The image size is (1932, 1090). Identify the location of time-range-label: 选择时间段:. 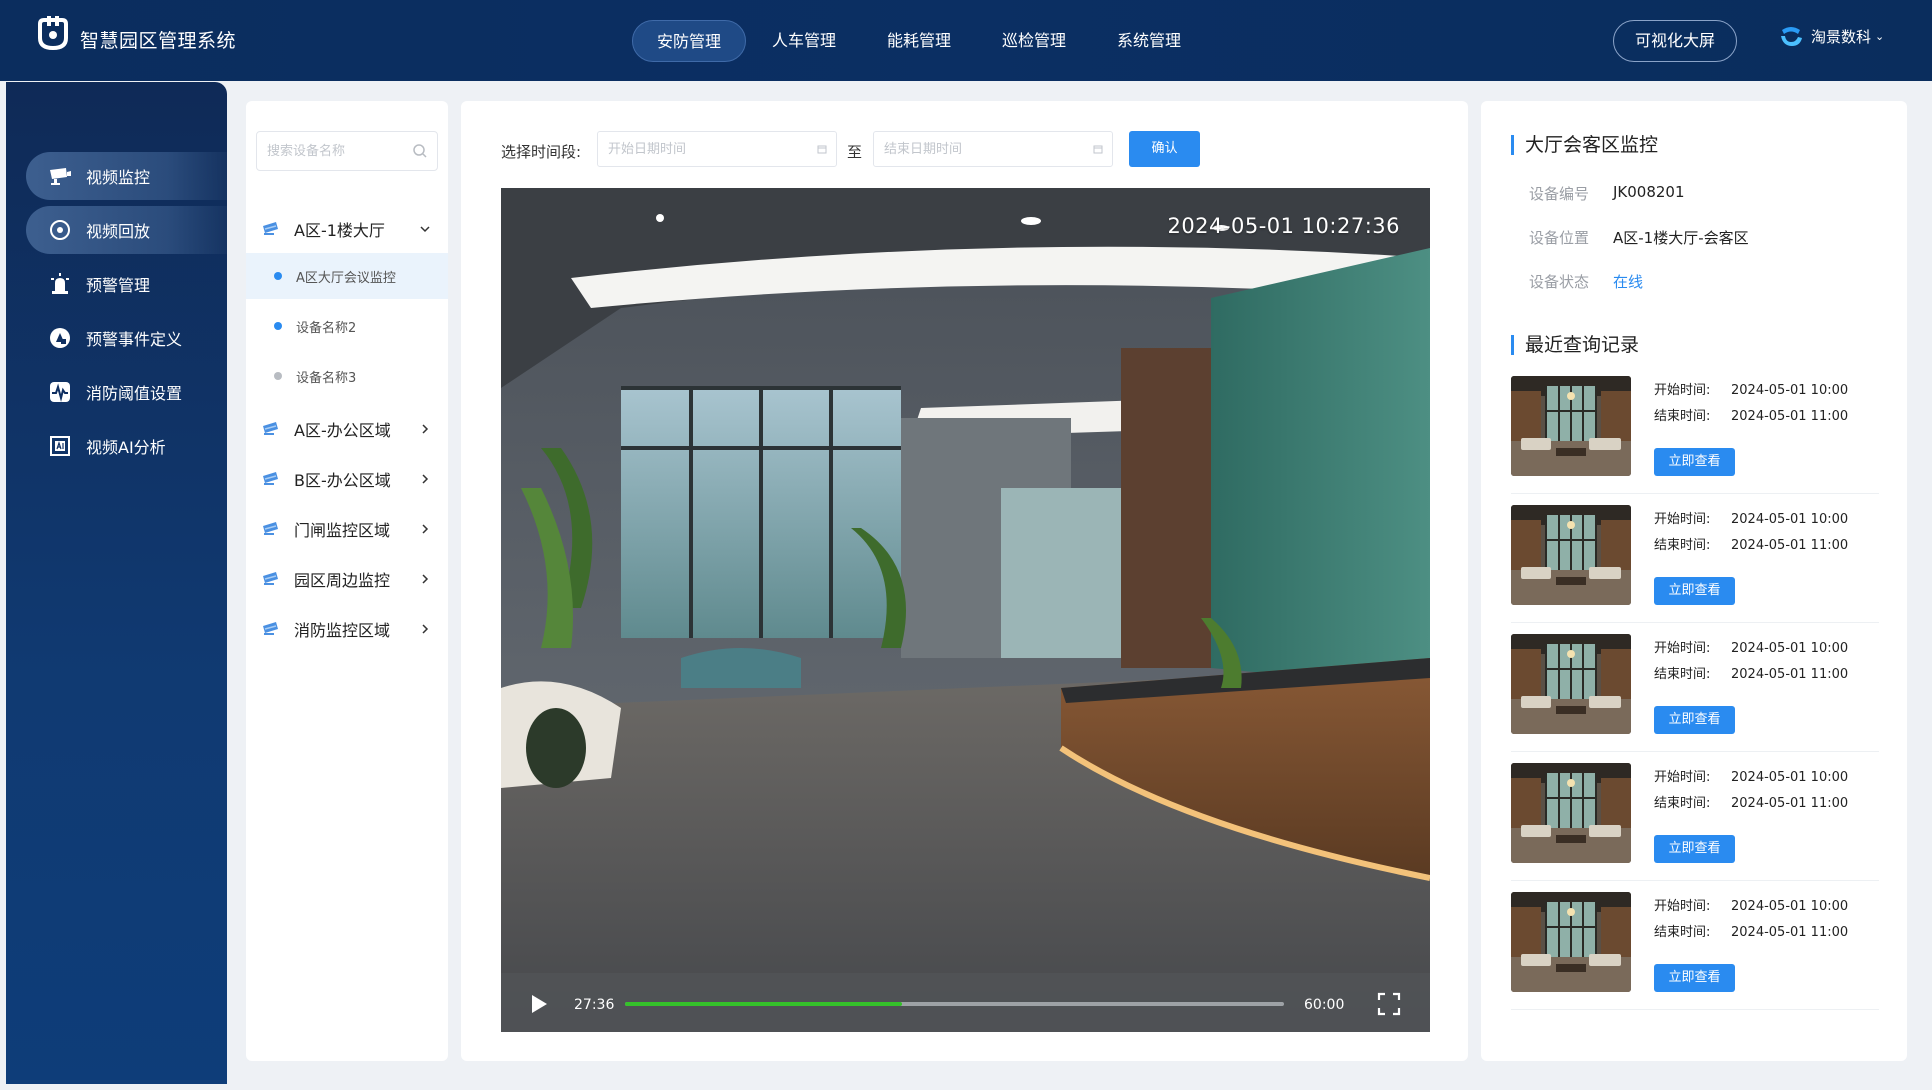
(541, 152).